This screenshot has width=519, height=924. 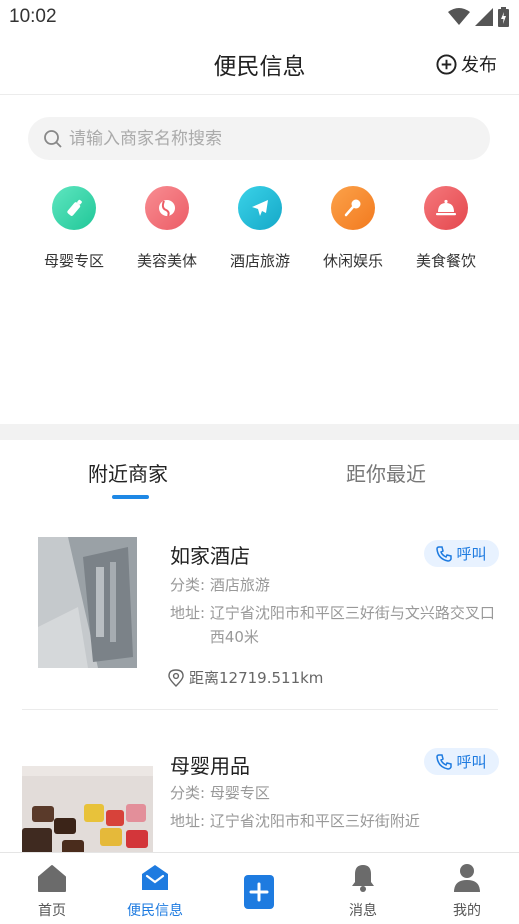 I want to click on listing-name: 如家酒店, so click(x=210, y=556).